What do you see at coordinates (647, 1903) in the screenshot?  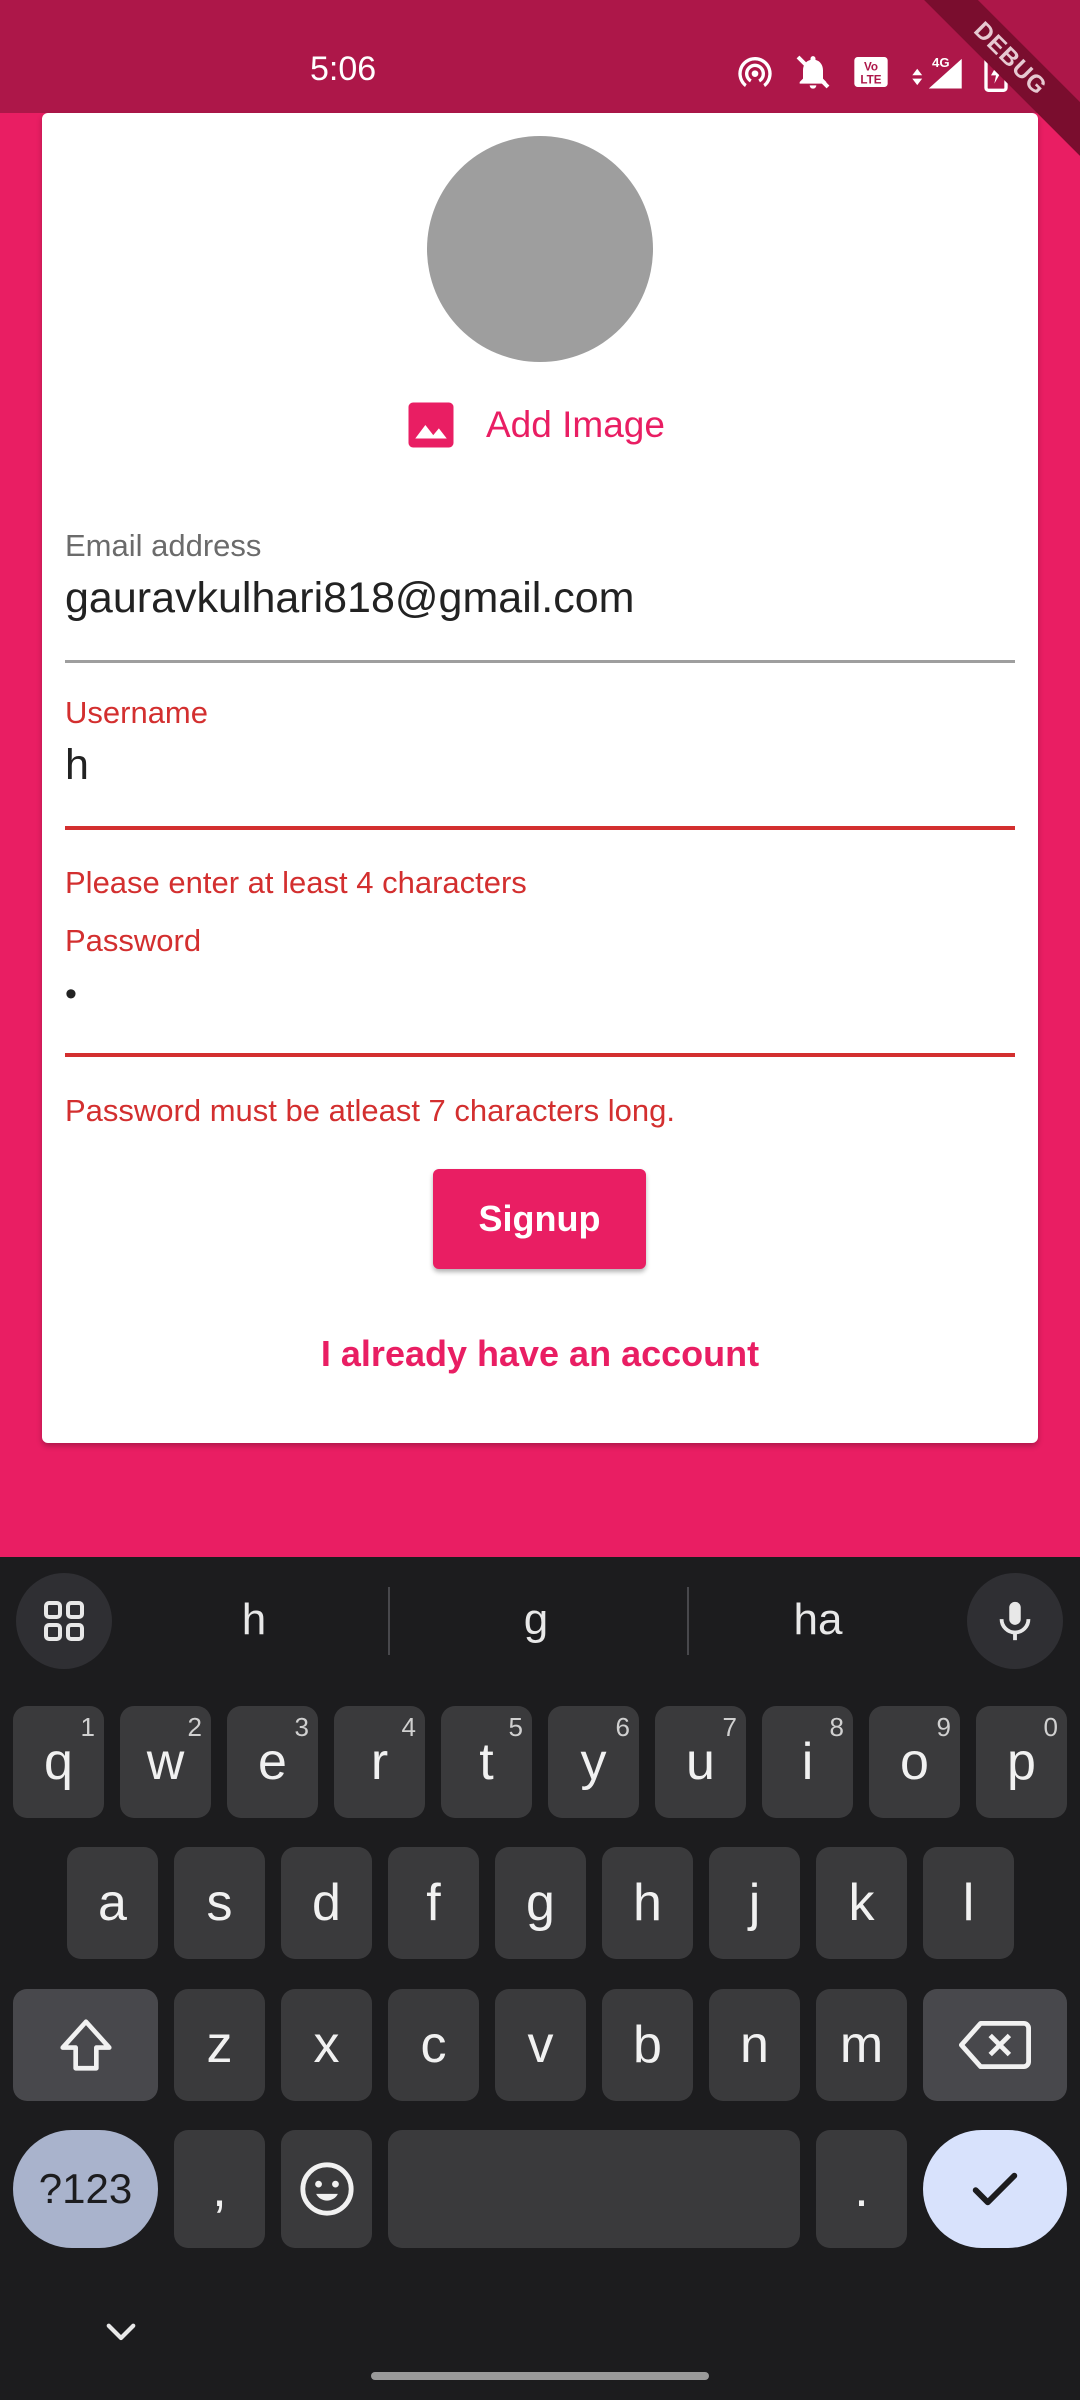 I see `key-h: h` at bounding box center [647, 1903].